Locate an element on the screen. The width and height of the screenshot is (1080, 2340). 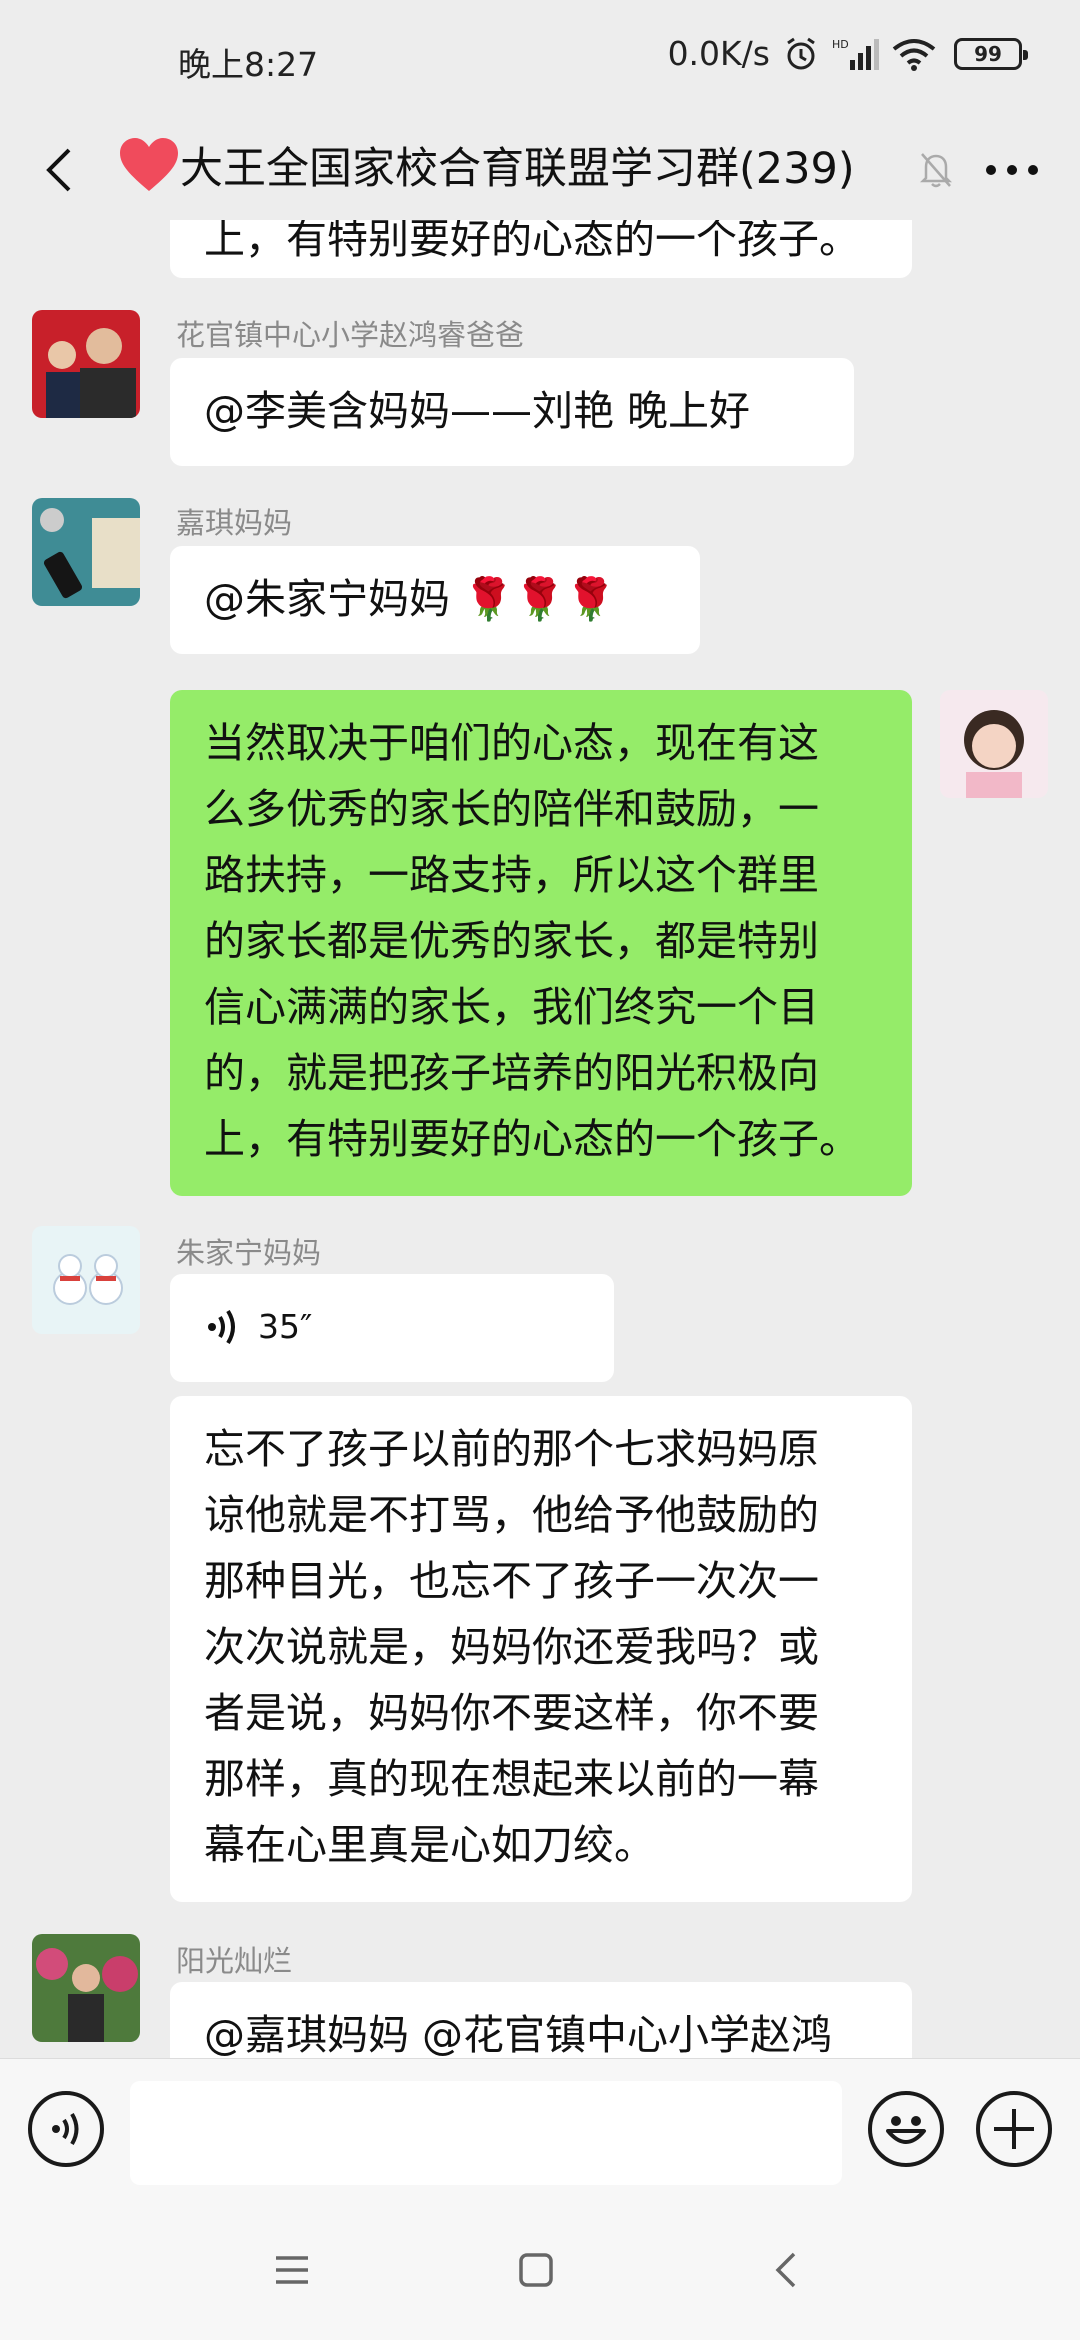
system-navigation-bar is located at coordinates (540, 2270).